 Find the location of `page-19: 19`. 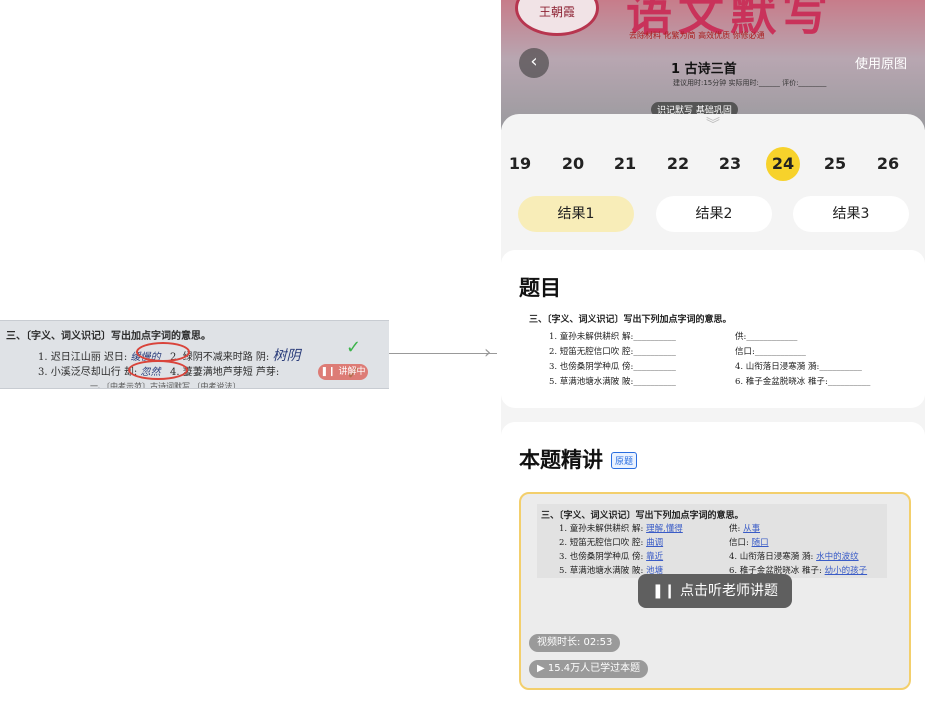

page-19: 19 is located at coordinates (520, 164).